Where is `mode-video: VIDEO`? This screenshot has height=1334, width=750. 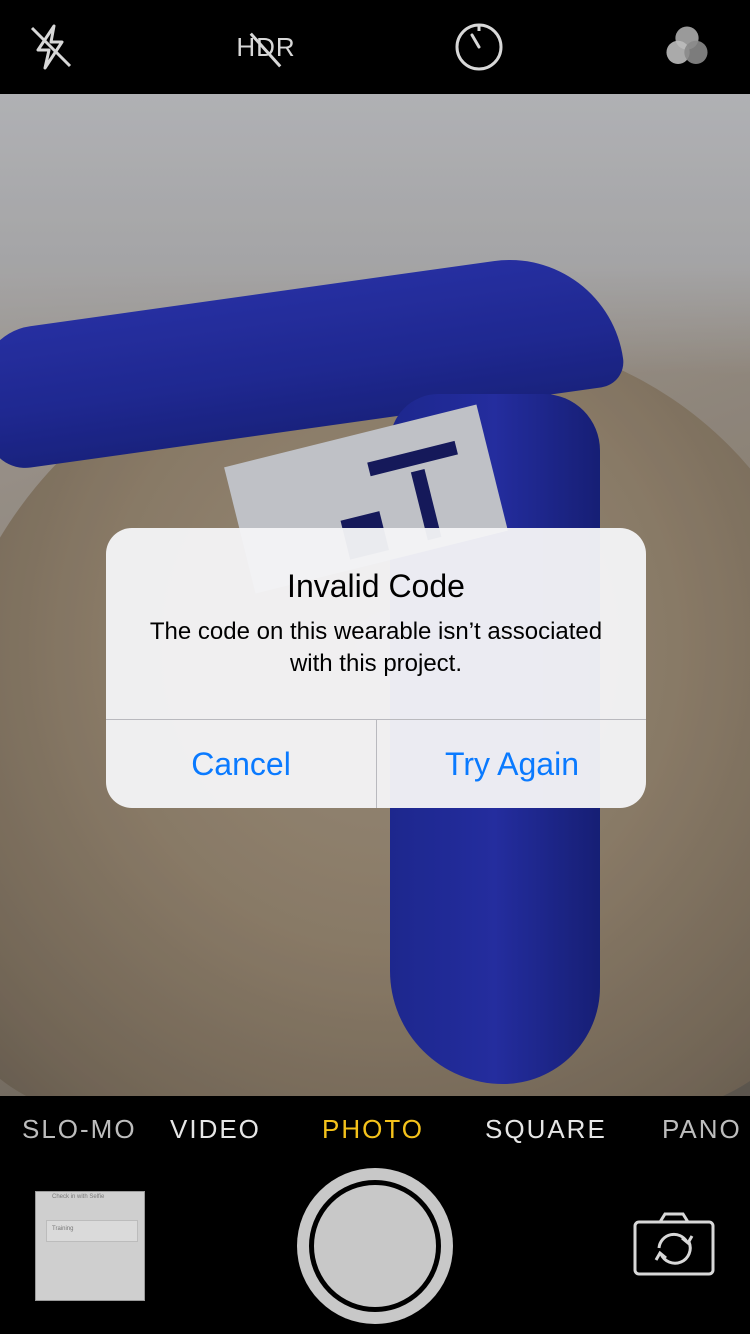
mode-video: VIDEO is located at coordinates (215, 1129).